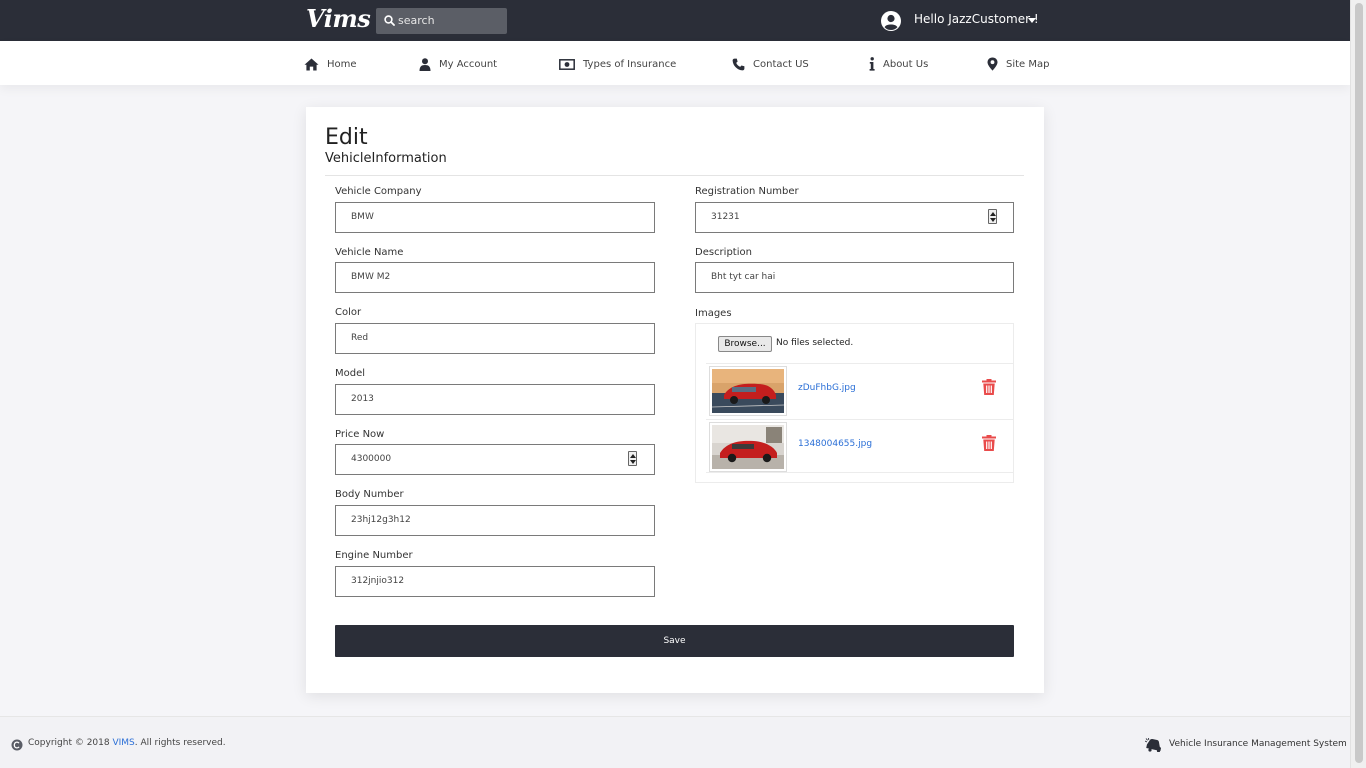  I want to click on page-subtitle: VehicleInformation, so click(386, 158).